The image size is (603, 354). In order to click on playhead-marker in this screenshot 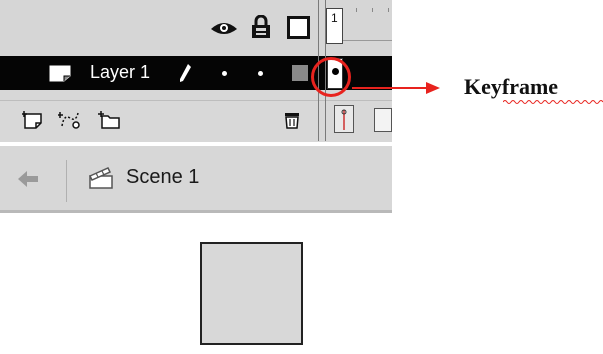, I will do `click(344, 119)`.